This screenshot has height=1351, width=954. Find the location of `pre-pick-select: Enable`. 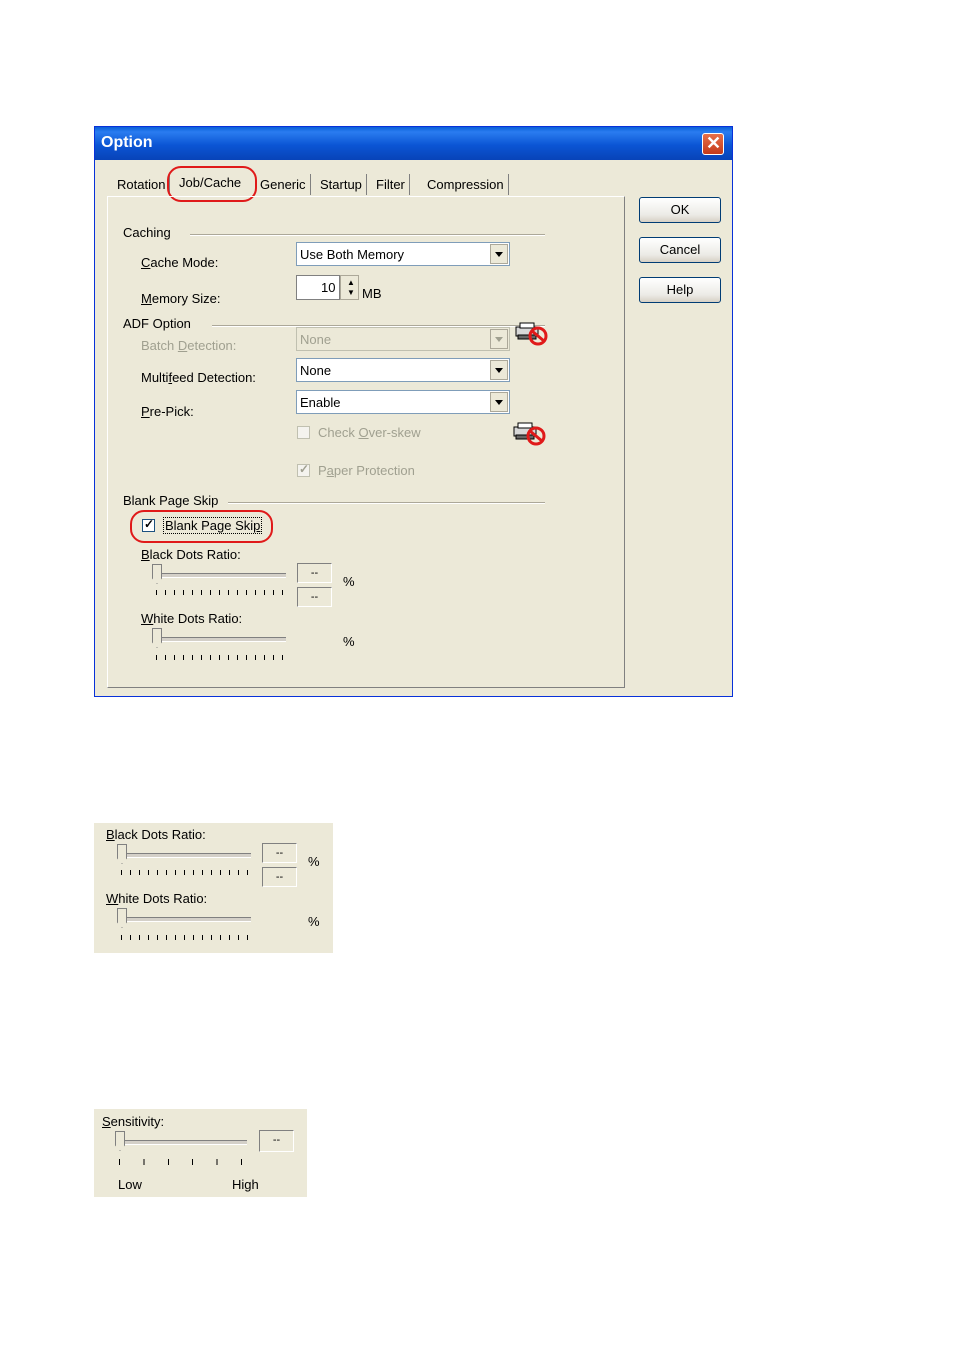

pre-pick-select: Enable is located at coordinates (403, 402).